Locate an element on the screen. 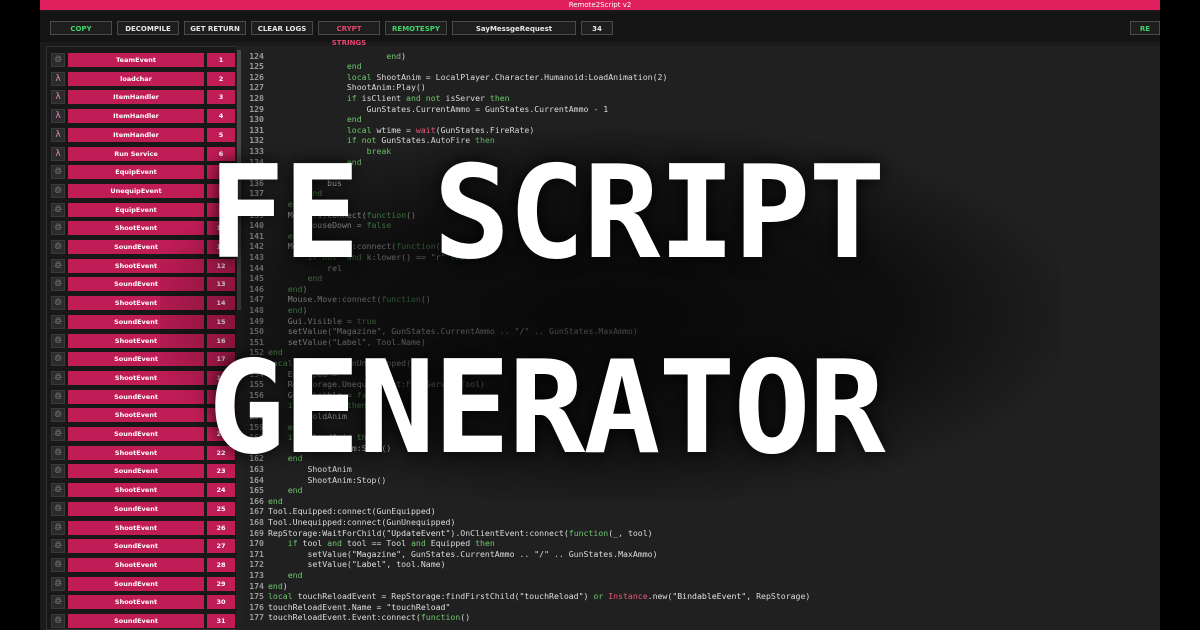 The image size is (1200, 630). code-token: MouseDown is located at coordinates (329, 225).